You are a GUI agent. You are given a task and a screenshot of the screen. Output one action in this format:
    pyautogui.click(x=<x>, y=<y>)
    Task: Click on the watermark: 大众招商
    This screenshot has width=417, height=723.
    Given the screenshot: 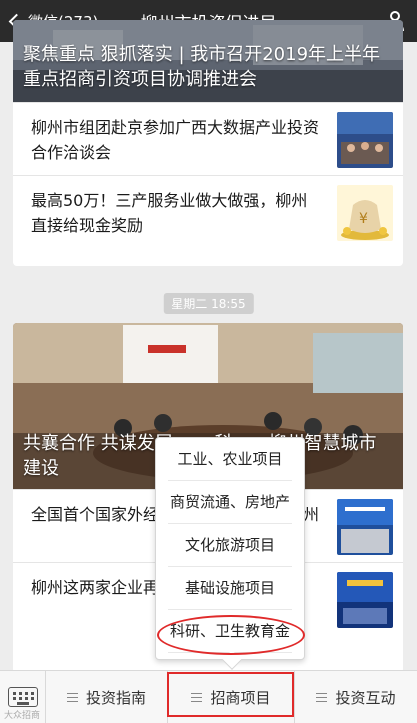 What is the action you would take?
    pyautogui.click(x=22, y=716)
    